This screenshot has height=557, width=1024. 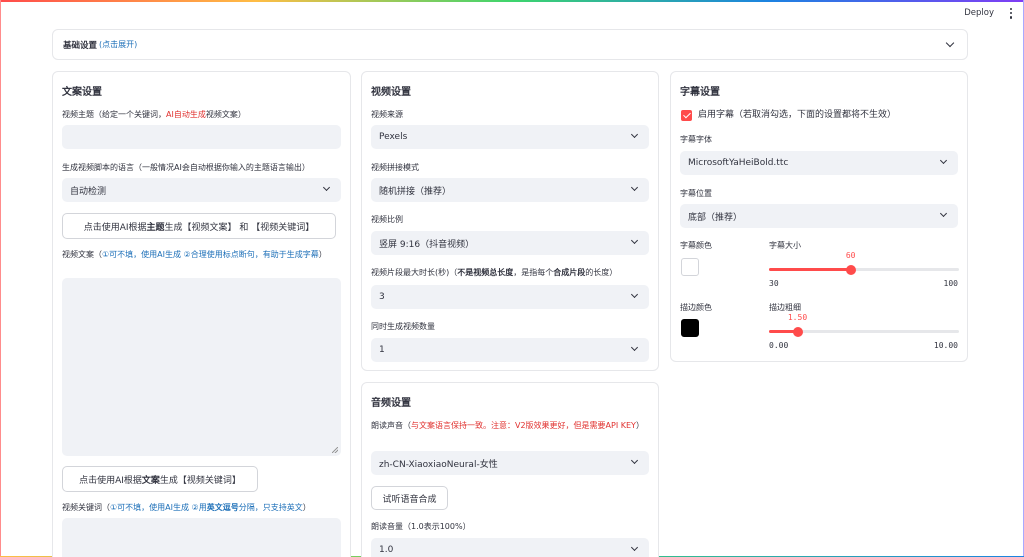 What do you see at coordinates (950, 283) in the screenshot?
I see `subtitle-size-max: 100` at bounding box center [950, 283].